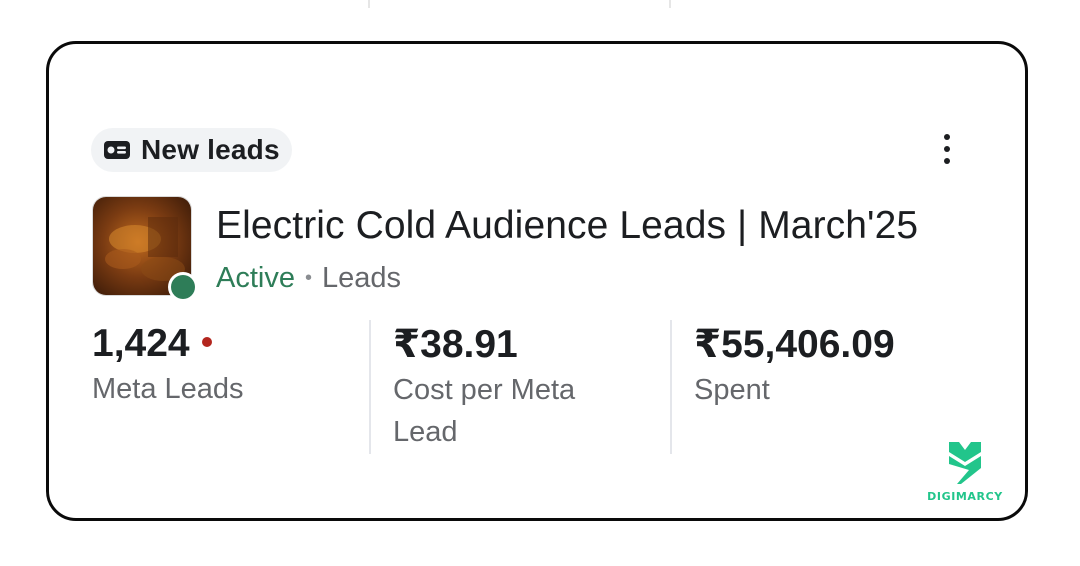  I want to click on watermark-text: DIGIMARCY, so click(965, 496).